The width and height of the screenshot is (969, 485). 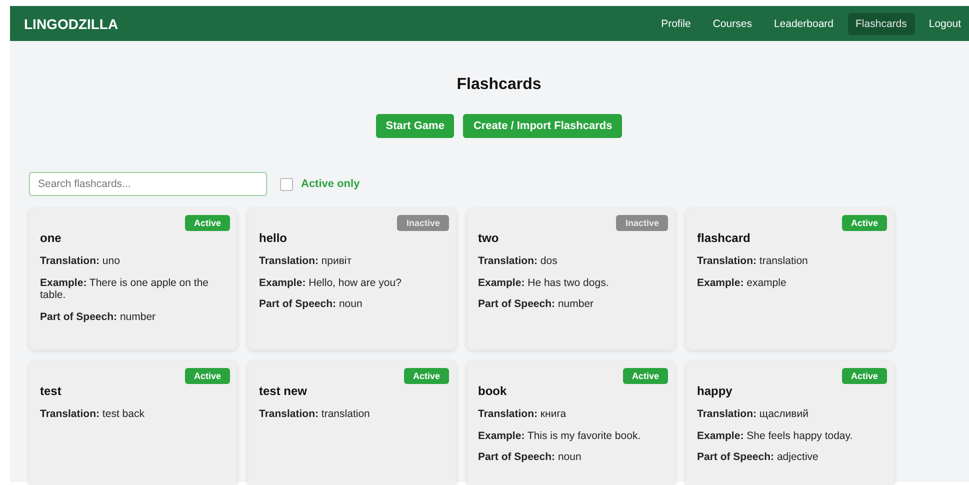 What do you see at coordinates (499, 85) in the screenshot?
I see `page-title: Flashcards` at bounding box center [499, 85].